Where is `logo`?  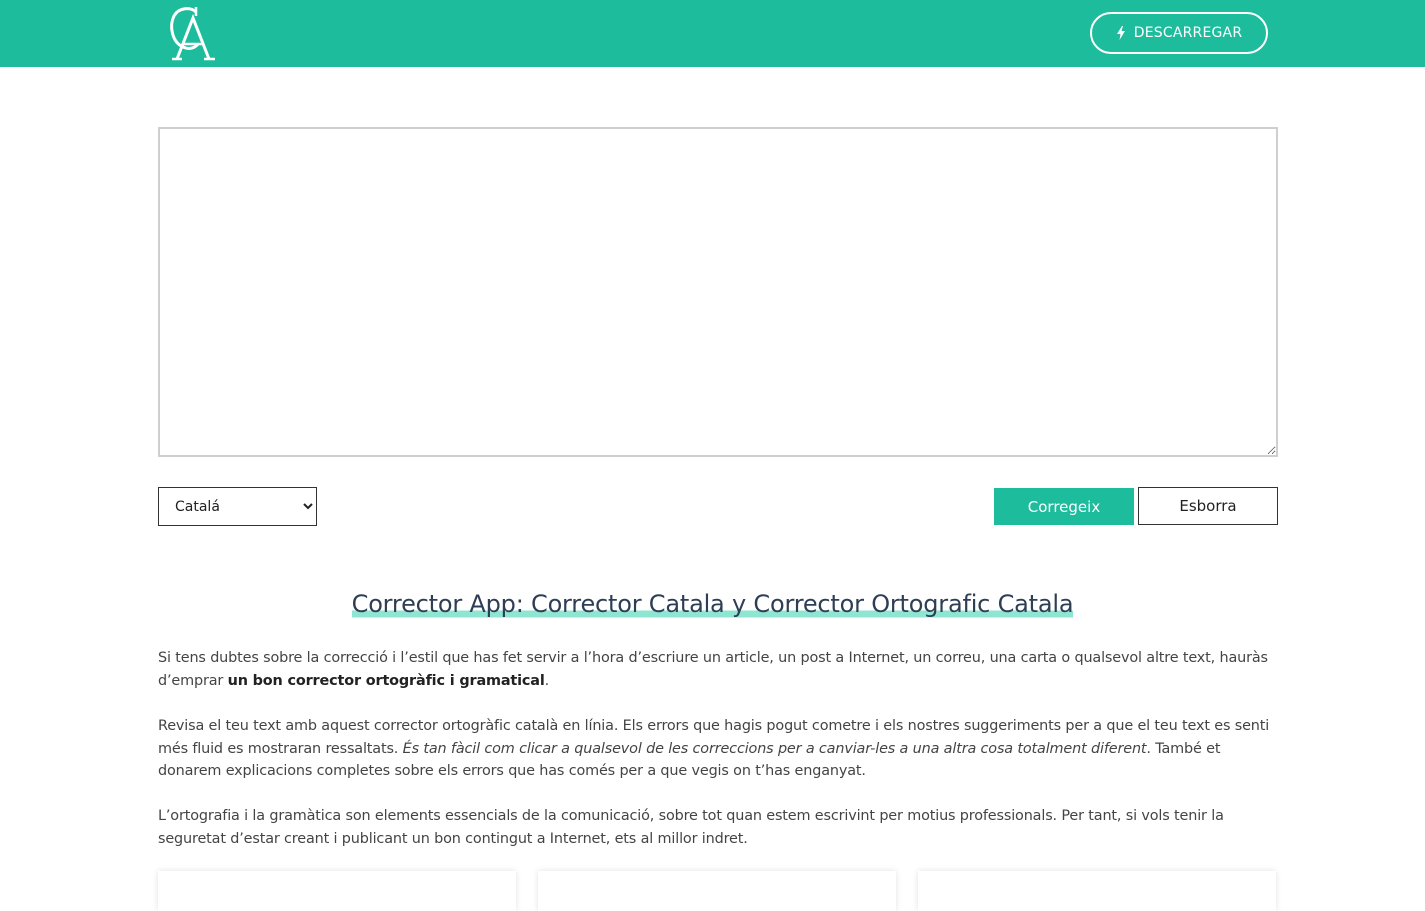 logo is located at coordinates (192, 33).